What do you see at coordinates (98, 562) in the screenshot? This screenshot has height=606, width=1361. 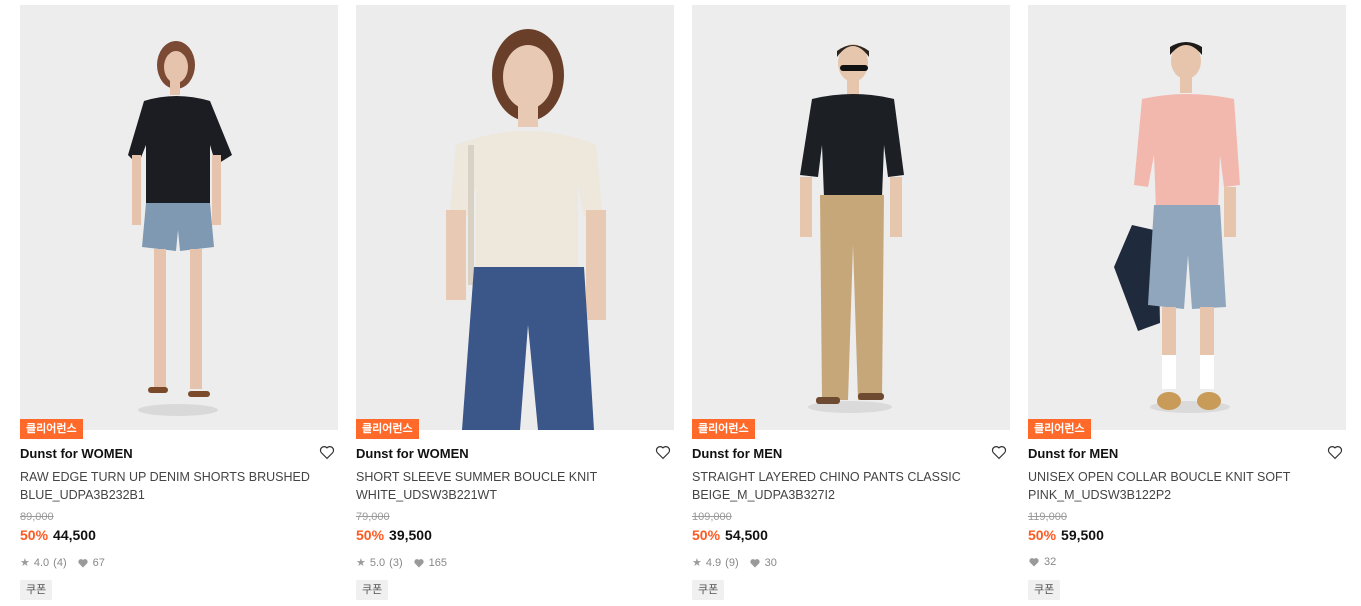 I see `like-count: 67` at bounding box center [98, 562].